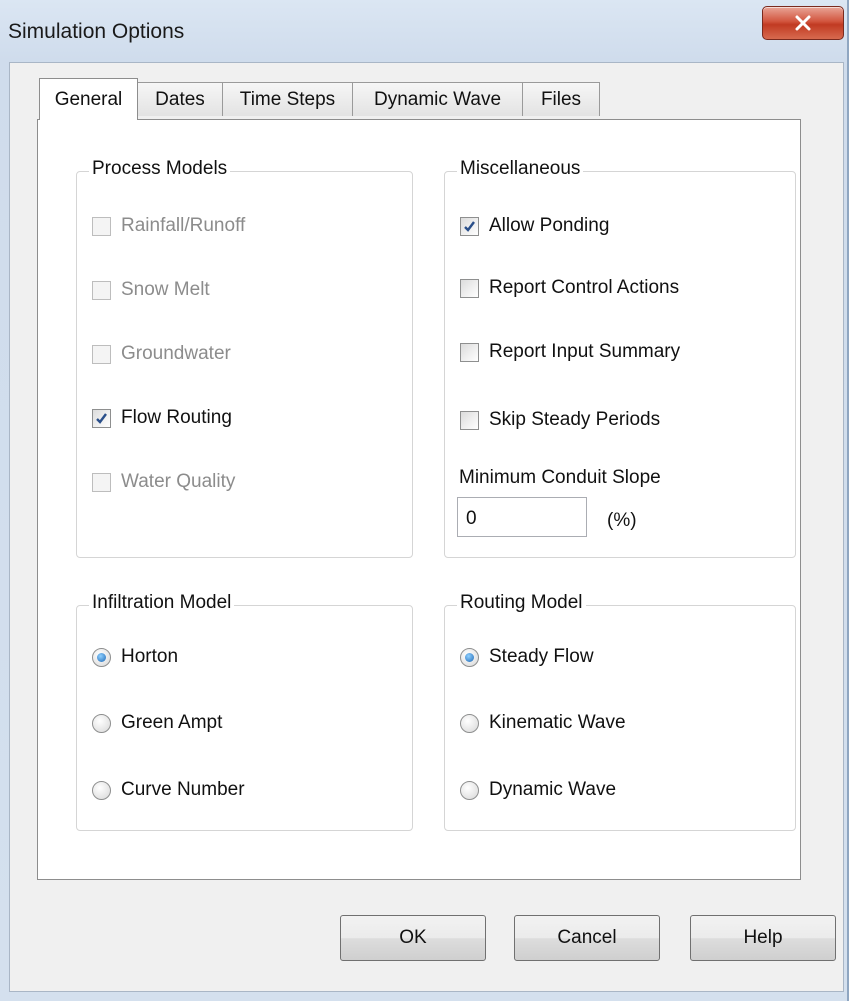 This screenshot has width=849, height=1001. I want to click on skip-steady-periods-checkbox: Skip Steady Periods, so click(560, 420).